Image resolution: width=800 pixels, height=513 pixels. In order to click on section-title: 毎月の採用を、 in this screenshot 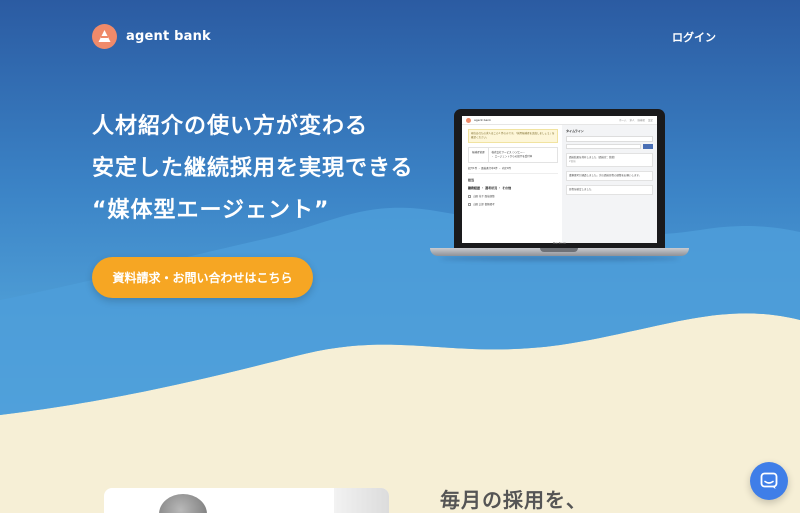, I will do `click(513, 500)`.